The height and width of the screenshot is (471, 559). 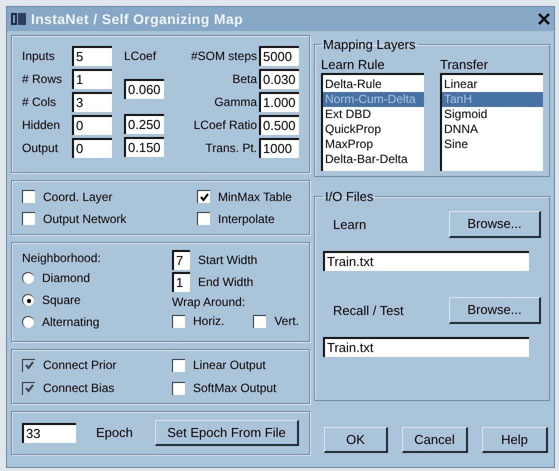 What do you see at coordinates (373, 144) in the screenshot?
I see `list-item: MaxProp` at bounding box center [373, 144].